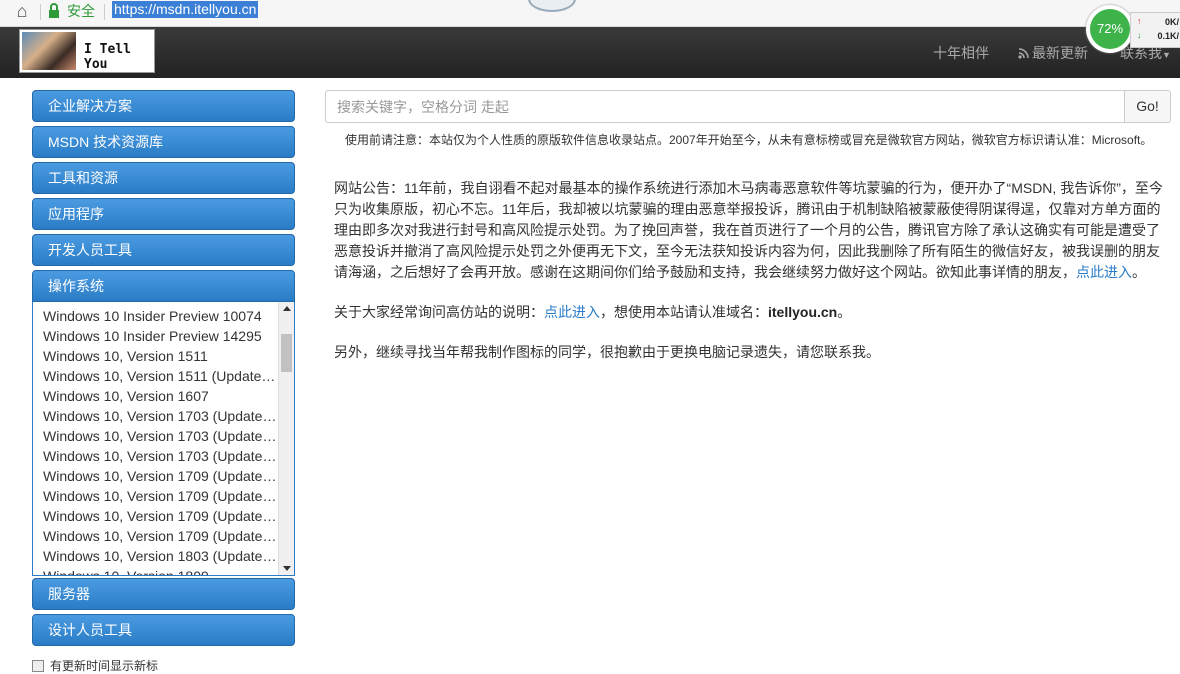  I want to click on site-header, so click(590, 52).